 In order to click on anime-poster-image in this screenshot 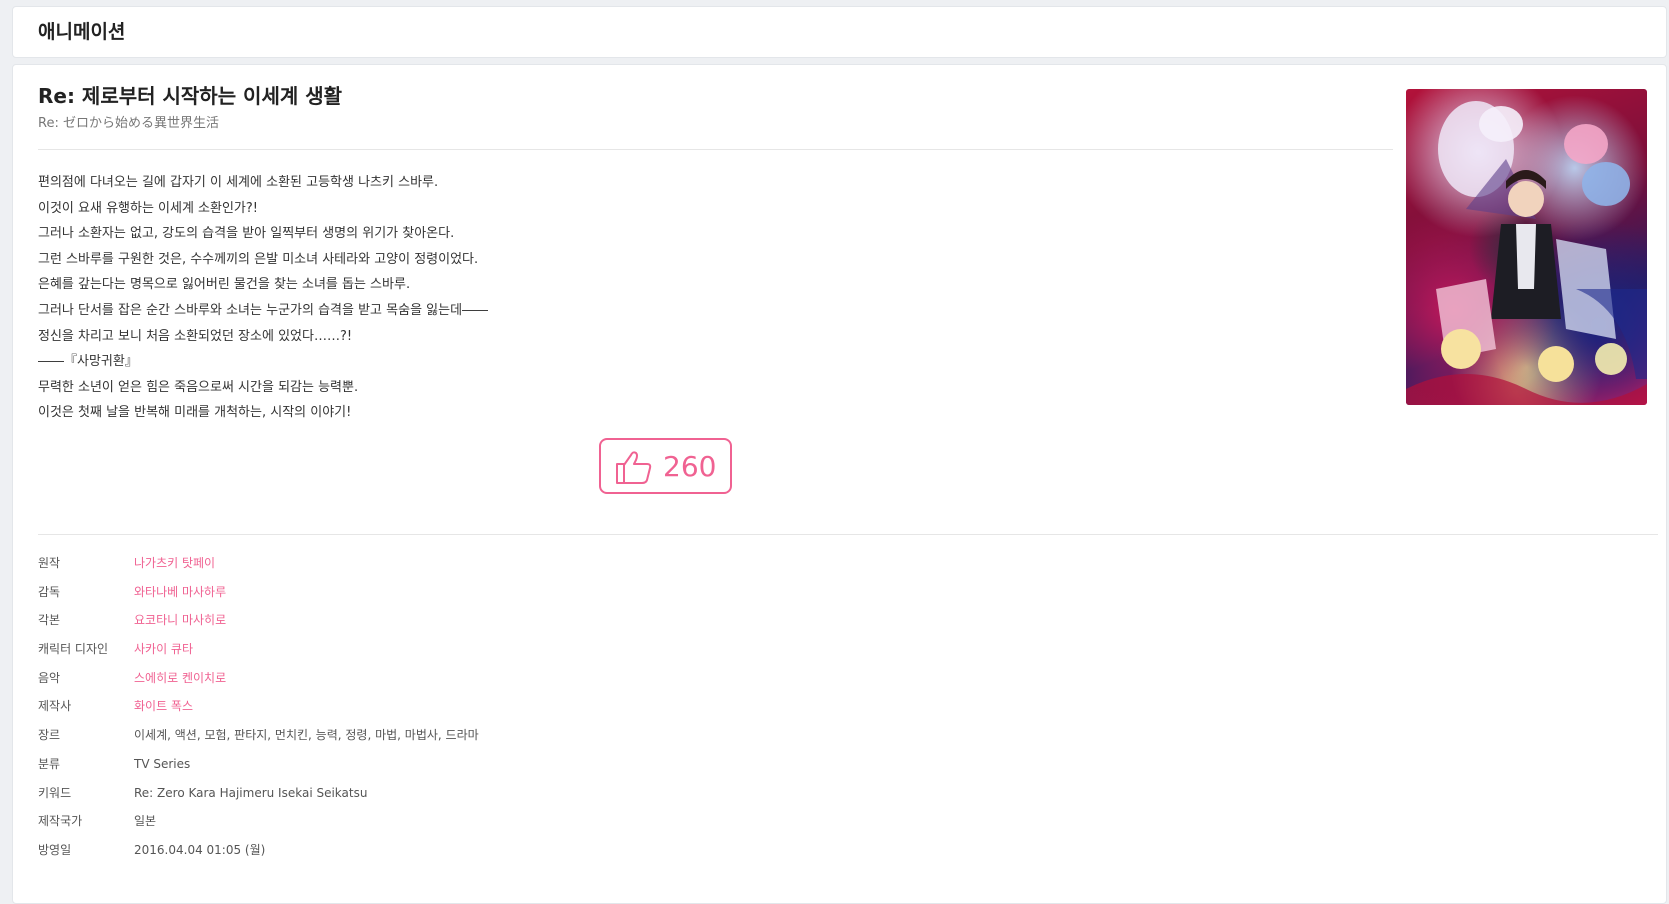, I will do `click(1526, 247)`.